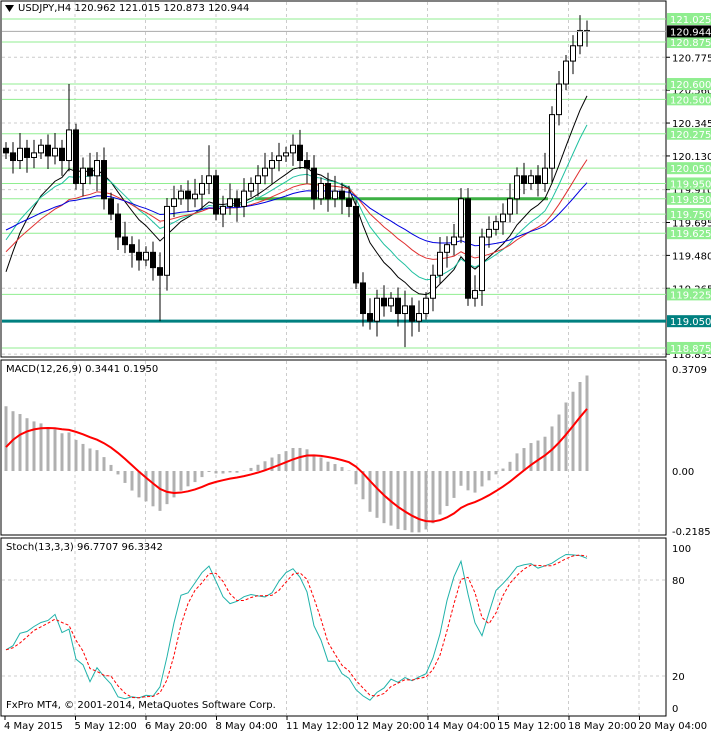  What do you see at coordinates (691, 157) in the screenshot?
I see `price-tick-label: 120.130` at bounding box center [691, 157].